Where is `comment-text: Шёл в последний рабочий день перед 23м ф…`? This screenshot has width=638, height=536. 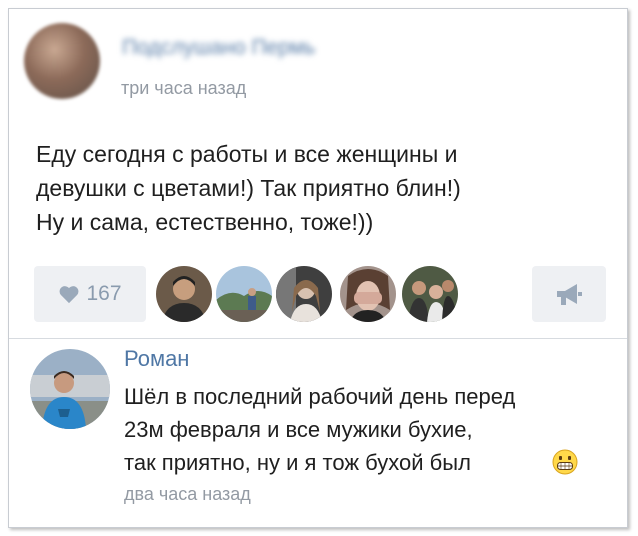
comment-text: Шёл в последний рабочий день перед 23м ф… is located at coordinates (320, 429).